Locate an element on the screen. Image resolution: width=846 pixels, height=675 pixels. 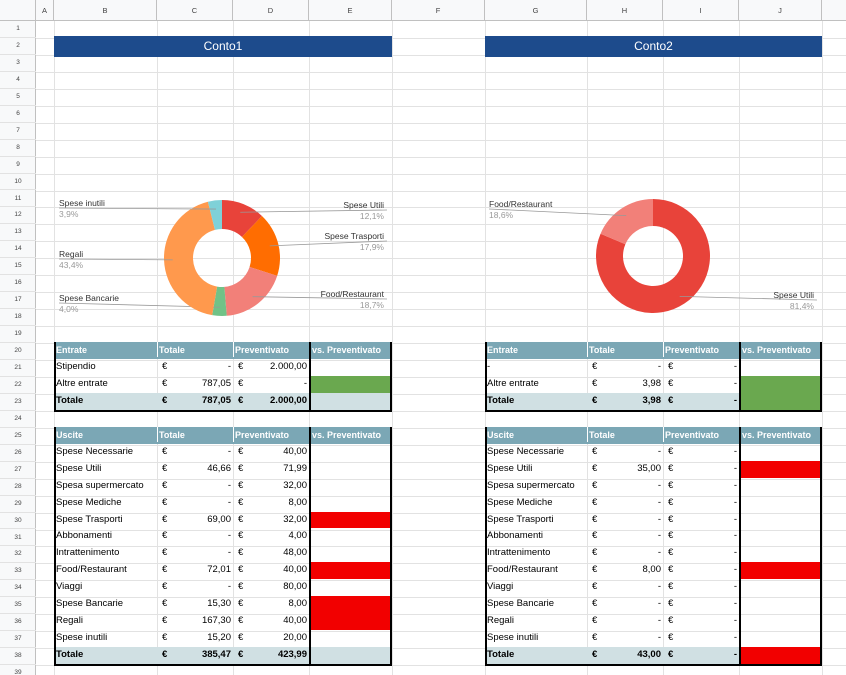
conto1-title-banner: Conto1 is located at coordinates (223, 46).